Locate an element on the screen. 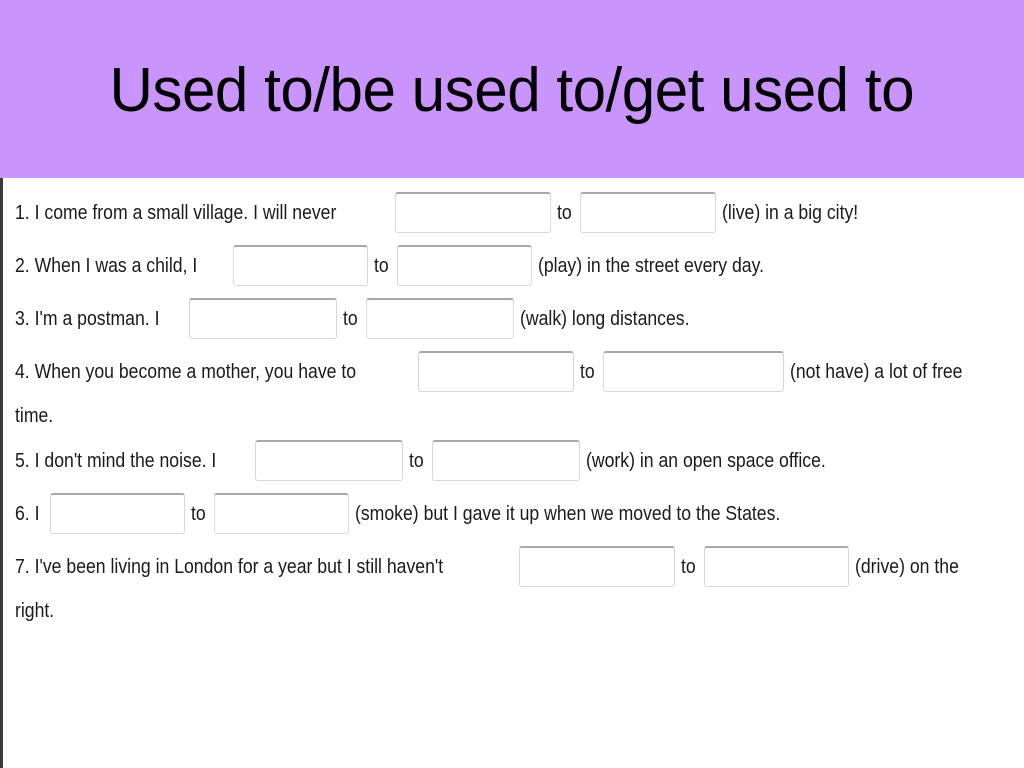 The width and height of the screenshot is (1024, 768). exercise-4-text-after: (not have) a lot of free is located at coordinates (876, 371).